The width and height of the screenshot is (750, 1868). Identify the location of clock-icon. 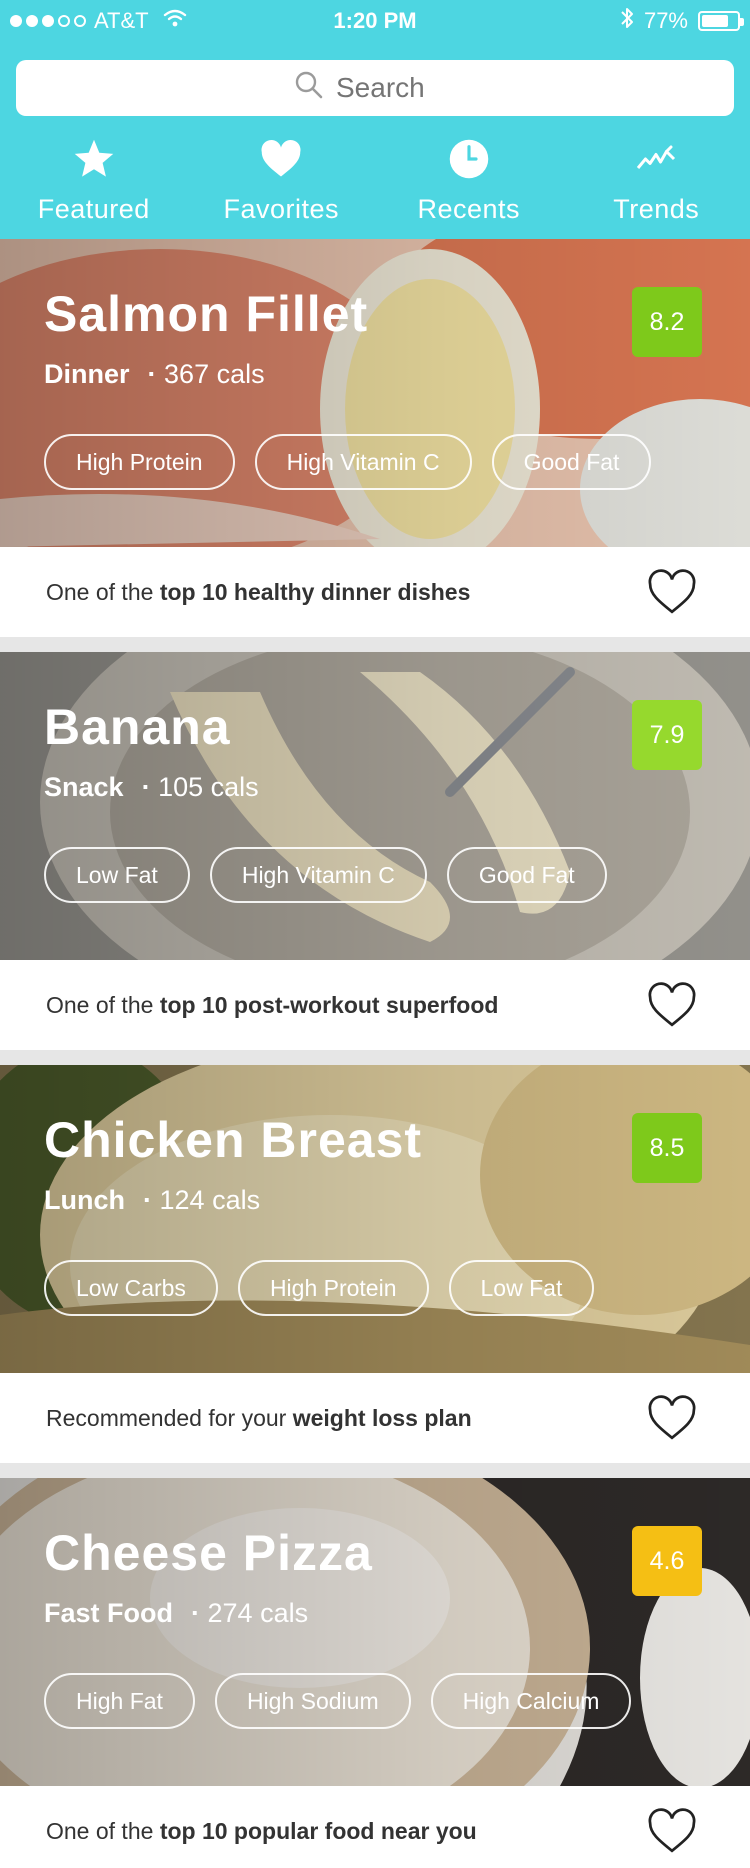
(469, 159).